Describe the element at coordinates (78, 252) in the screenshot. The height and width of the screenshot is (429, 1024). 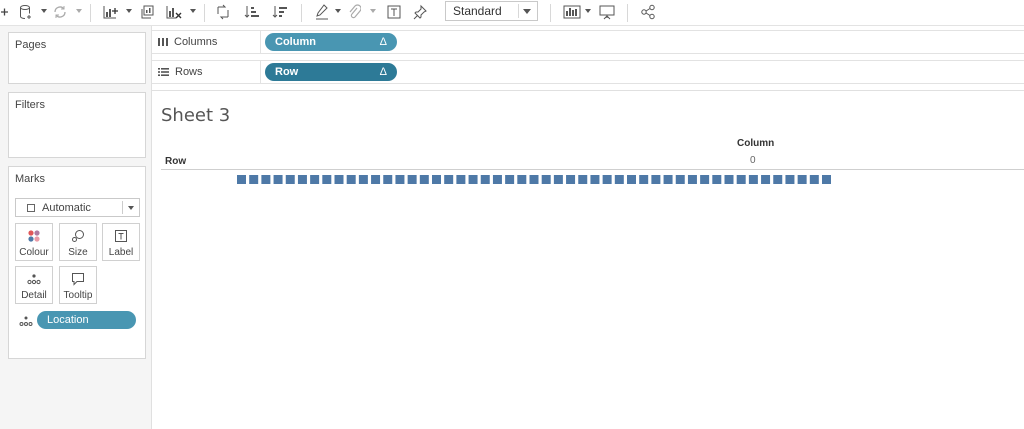
I see `size-label: Size` at that location.